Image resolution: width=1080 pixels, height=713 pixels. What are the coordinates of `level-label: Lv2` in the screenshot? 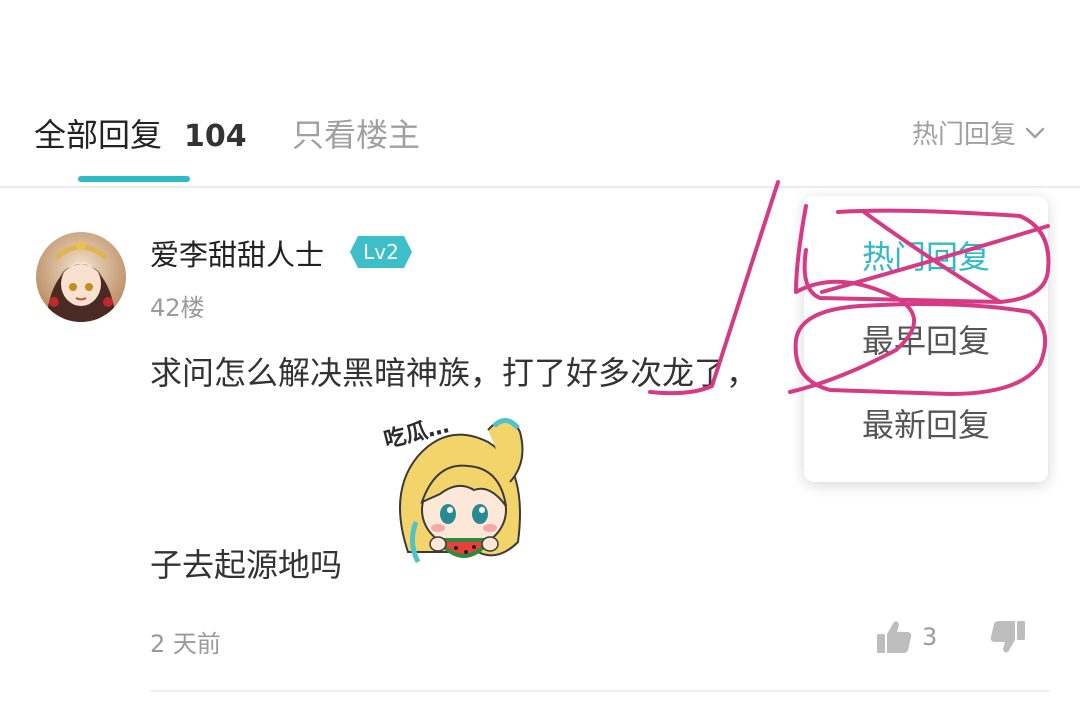 It's located at (381, 252).